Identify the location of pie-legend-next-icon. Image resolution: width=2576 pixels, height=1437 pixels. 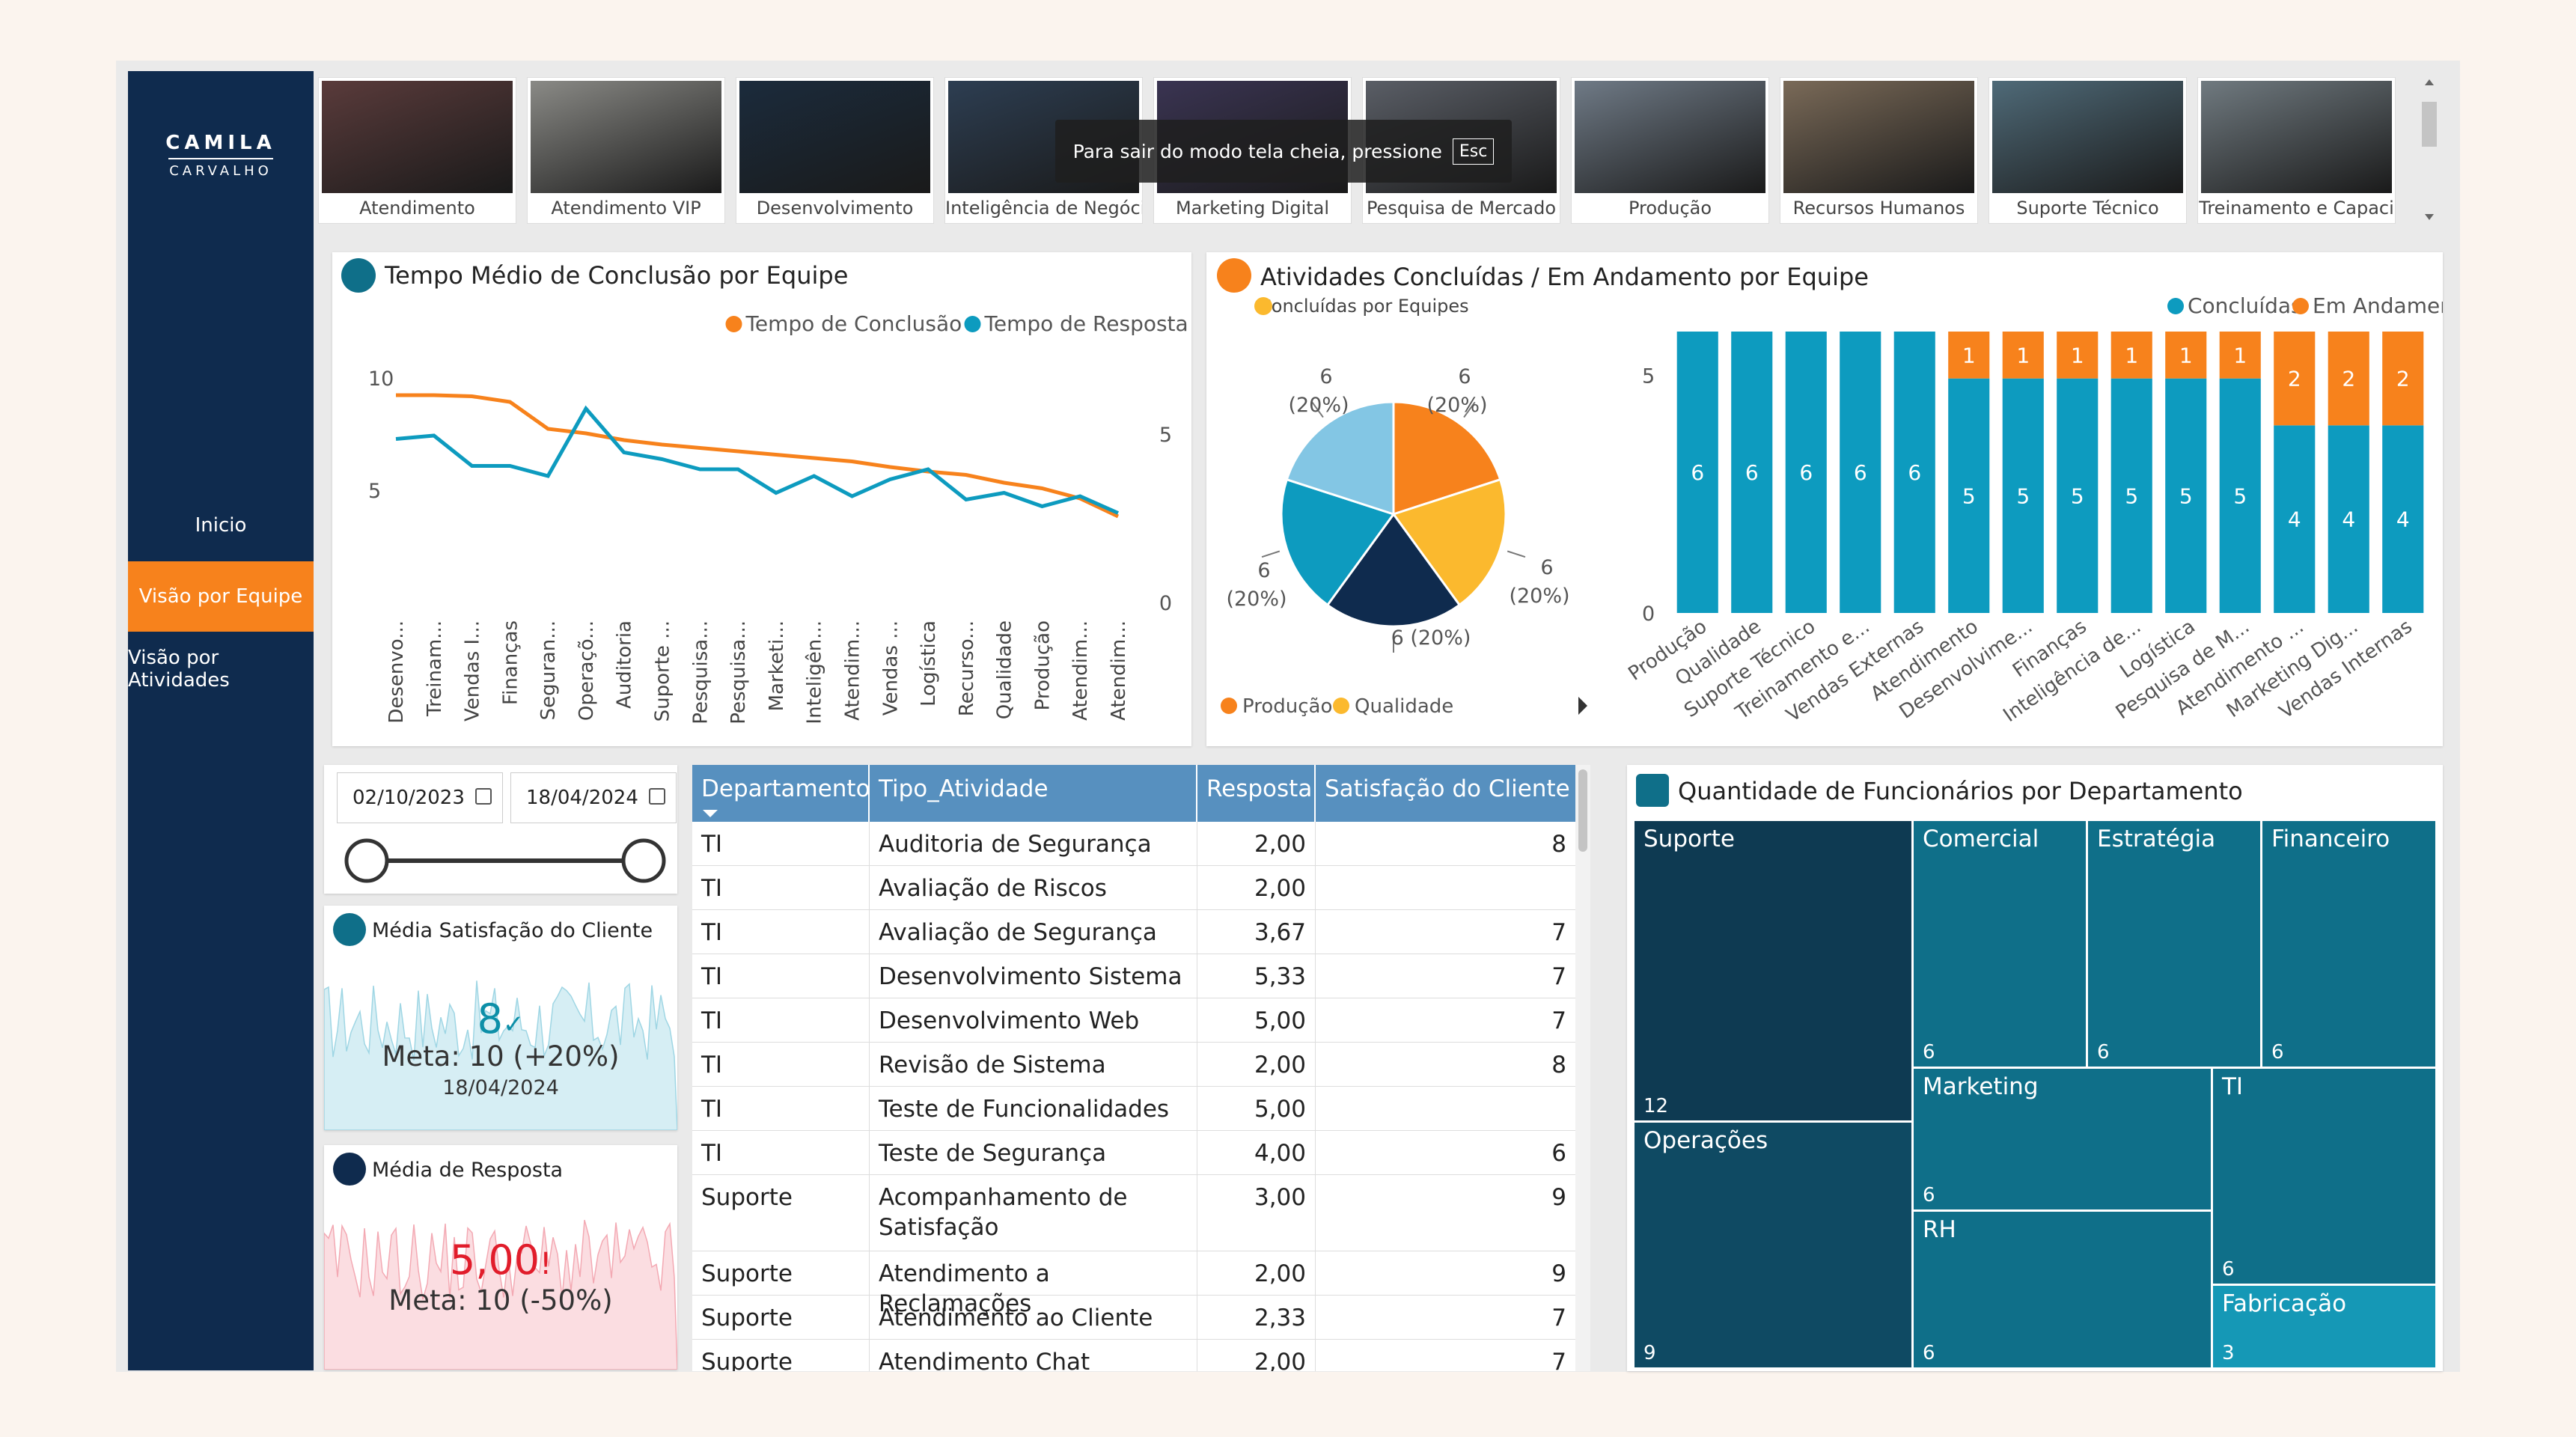
(1582, 706).